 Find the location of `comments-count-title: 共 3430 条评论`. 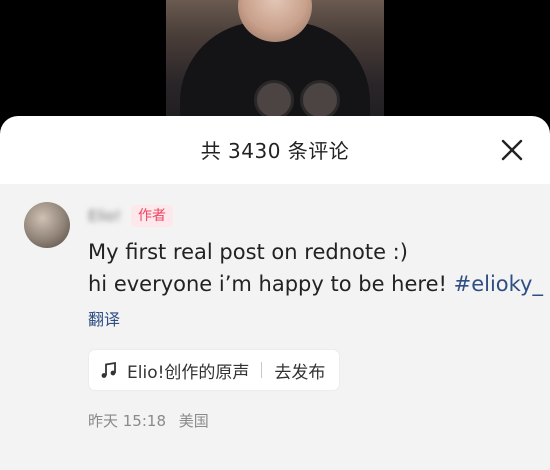

comments-count-title: 共 3430 条评论 is located at coordinates (275, 151).